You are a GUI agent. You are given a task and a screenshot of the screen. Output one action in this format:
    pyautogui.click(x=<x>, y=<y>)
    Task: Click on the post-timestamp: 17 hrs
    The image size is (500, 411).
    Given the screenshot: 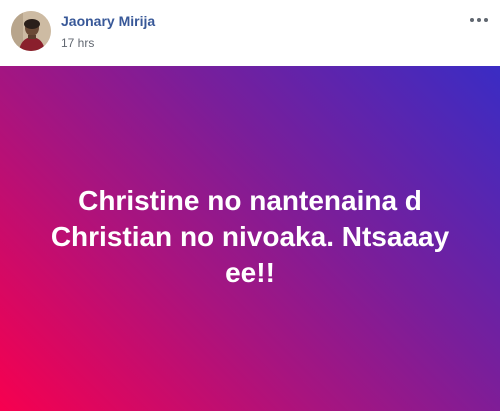 What is the action you would take?
    pyautogui.click(x=77, y=43)
    